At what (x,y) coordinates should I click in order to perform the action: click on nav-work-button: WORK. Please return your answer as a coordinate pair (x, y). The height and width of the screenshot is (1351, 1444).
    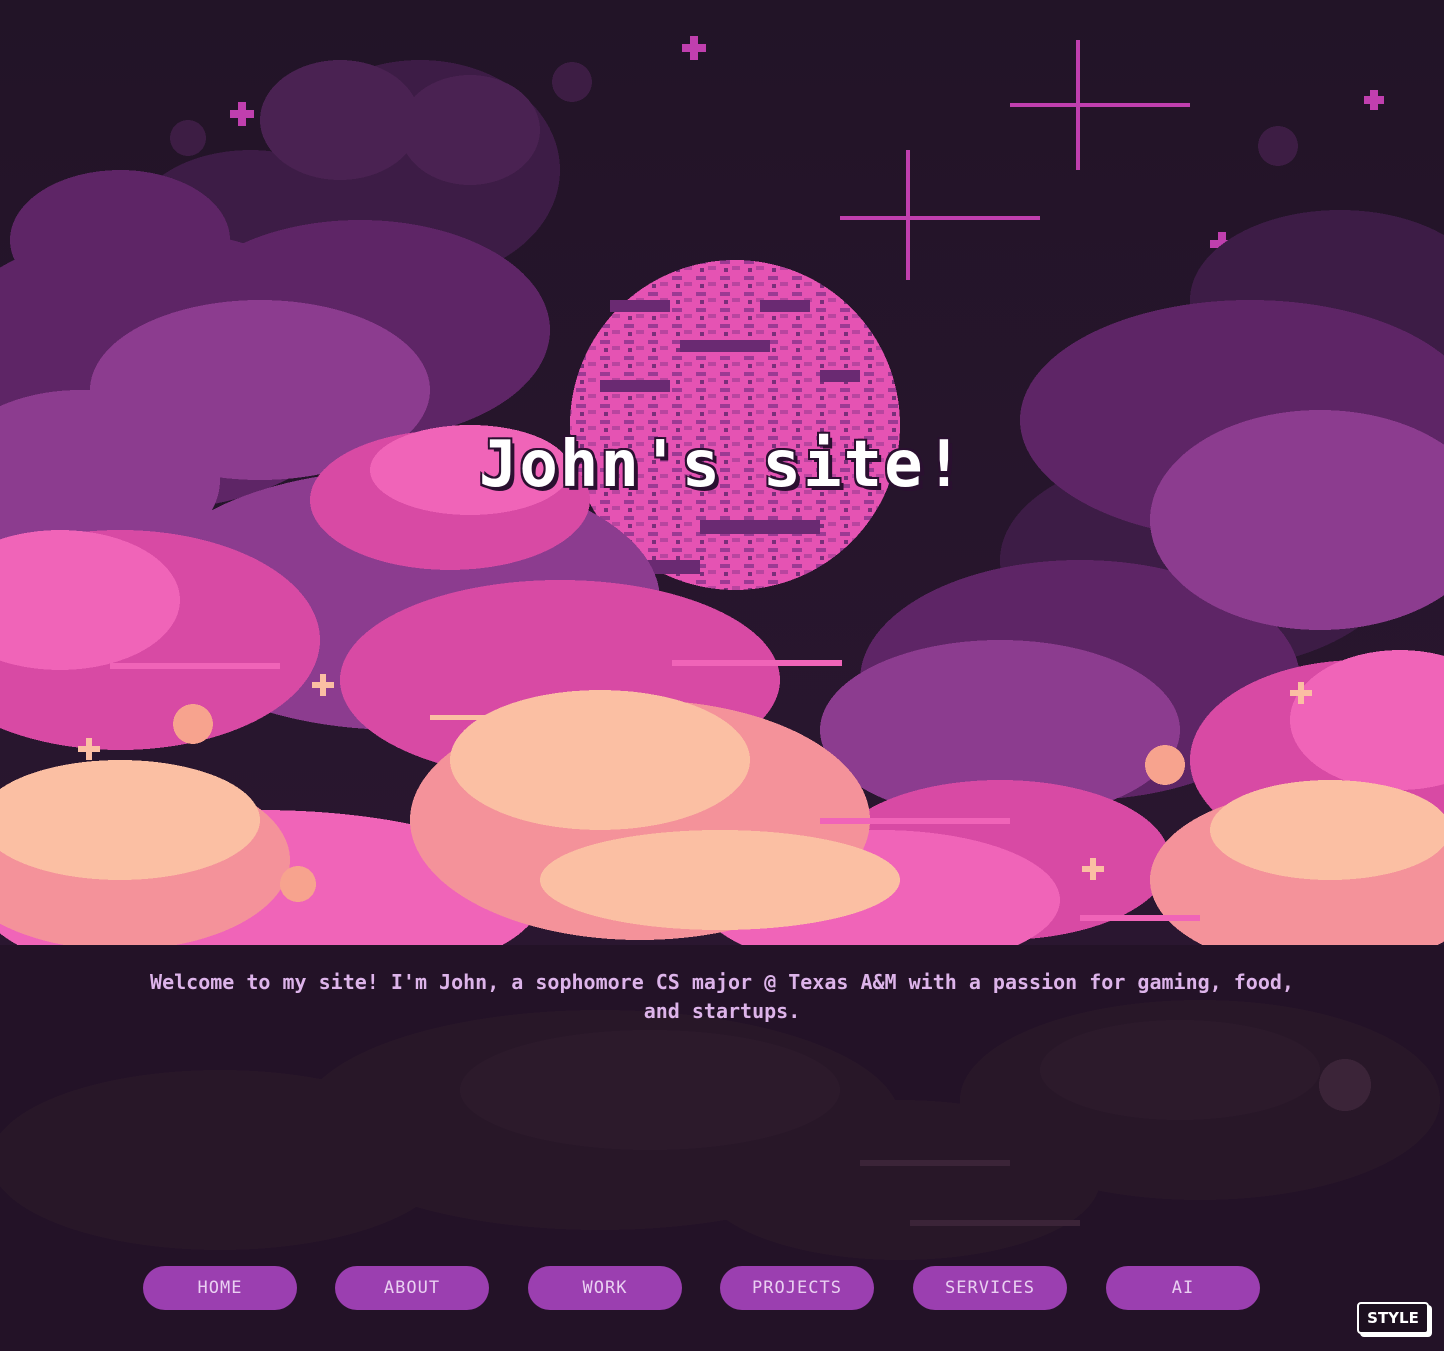
    Looking at the image, I should click on (605, 1288).